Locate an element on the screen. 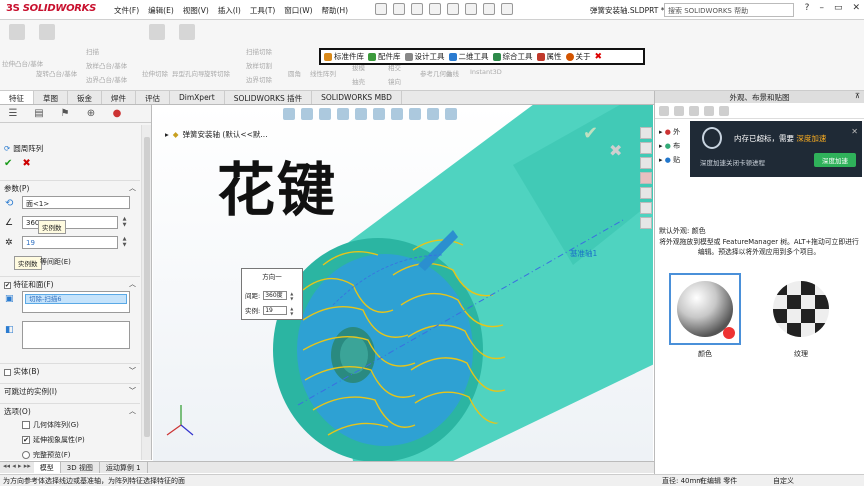 The height and width of the screenshot is (486, 864). new-icon is located at coordinates (381, 9).